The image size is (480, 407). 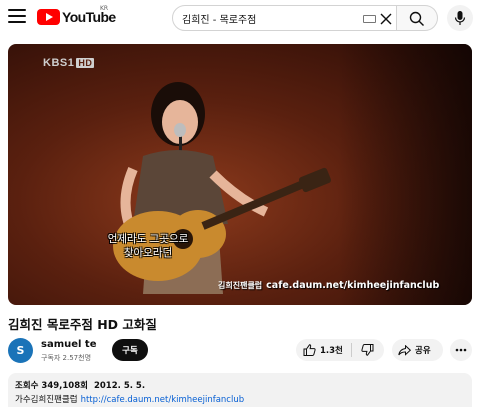 I want to click on subscribe-button: 구독, so click(x=130, y=350).